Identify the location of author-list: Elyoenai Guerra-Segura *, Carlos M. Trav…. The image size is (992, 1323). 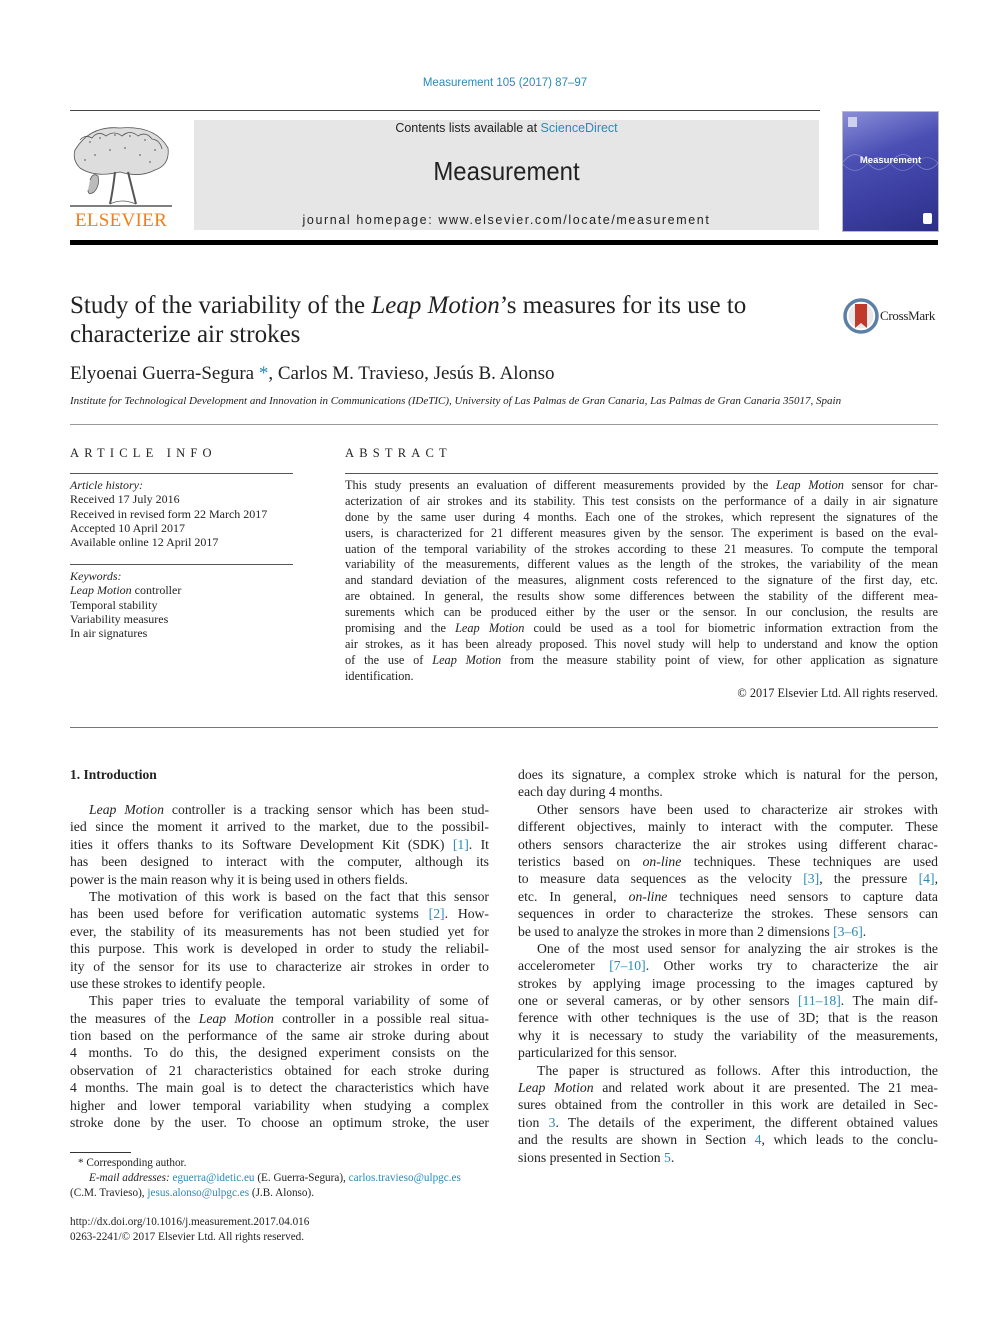
(312, 374).